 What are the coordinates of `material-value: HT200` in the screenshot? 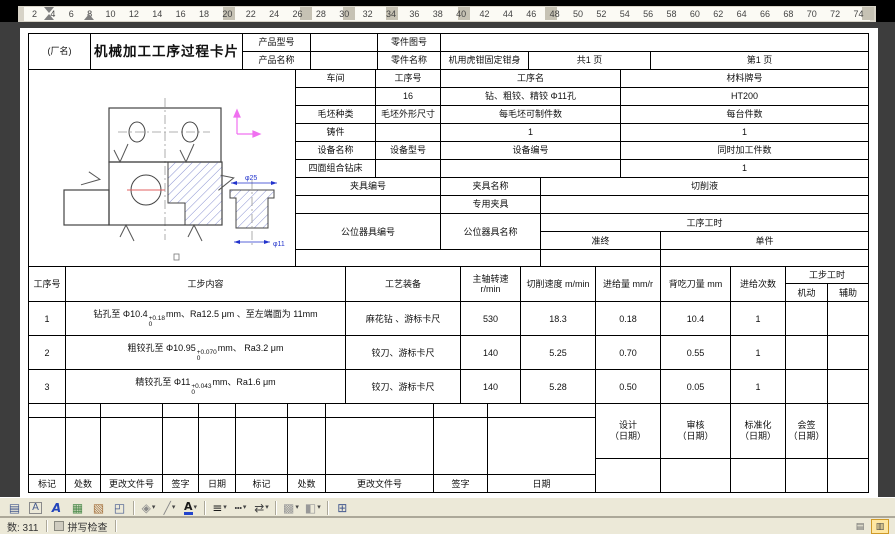 It's located at (745, 96).